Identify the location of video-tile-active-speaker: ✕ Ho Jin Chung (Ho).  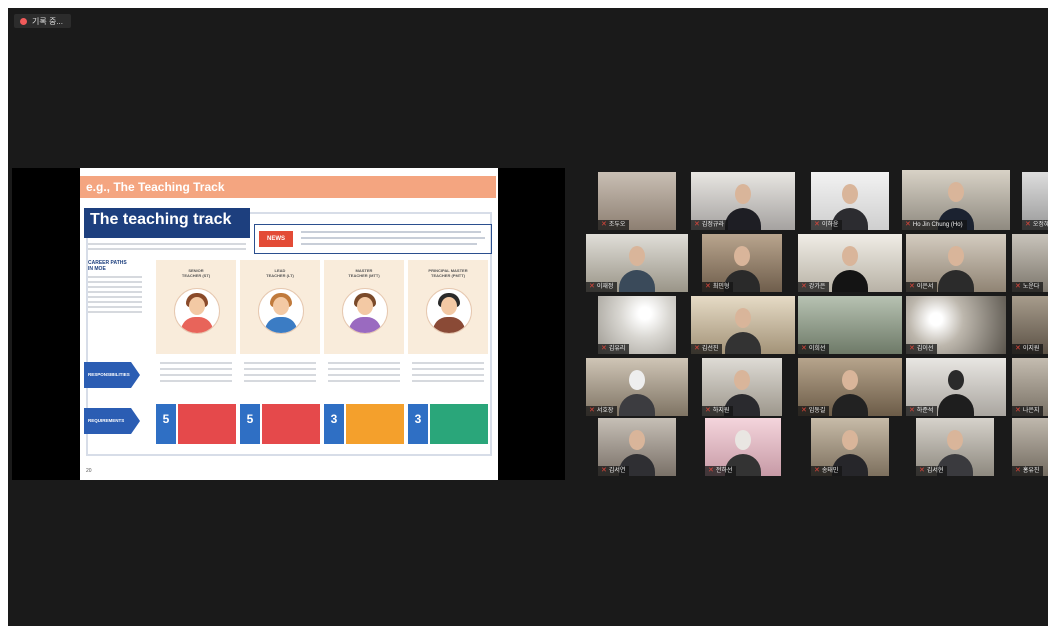
(956, 200).